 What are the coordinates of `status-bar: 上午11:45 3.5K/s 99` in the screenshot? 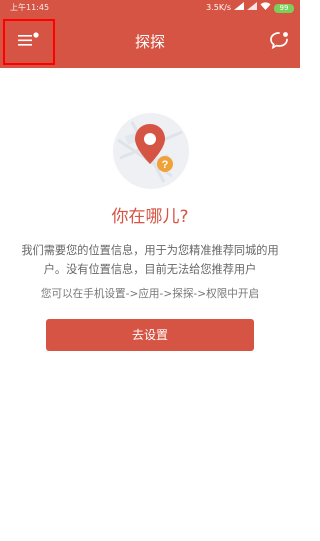 It's located at (150, 8).